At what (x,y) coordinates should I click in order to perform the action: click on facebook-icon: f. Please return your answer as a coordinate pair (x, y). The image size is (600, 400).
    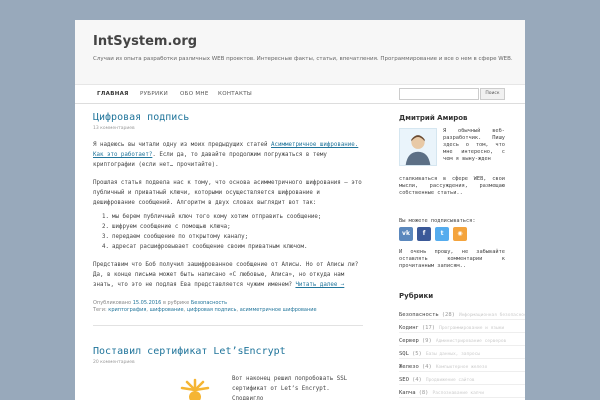
    Looking at the image, I should click on (424, 234).